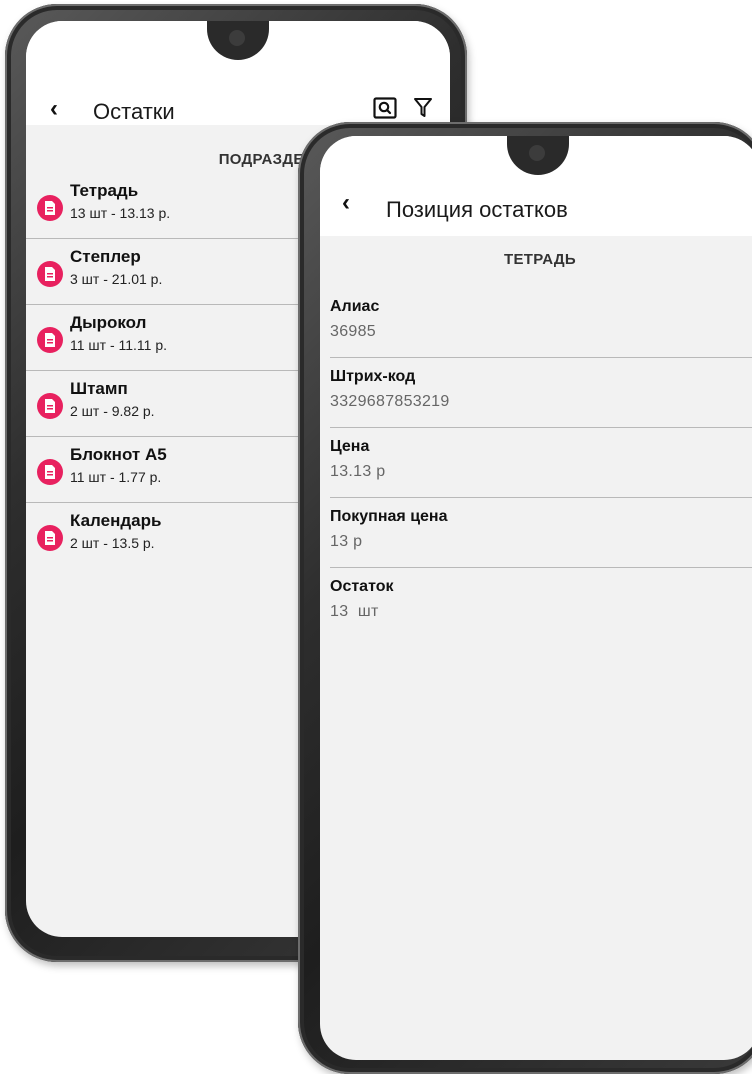 The width and height of the screenshot is (752, 1074). What do you see at coordinates (105, 256) in the screenshot?
I see `item-name: Степлер` at bounding box center [105, 256].